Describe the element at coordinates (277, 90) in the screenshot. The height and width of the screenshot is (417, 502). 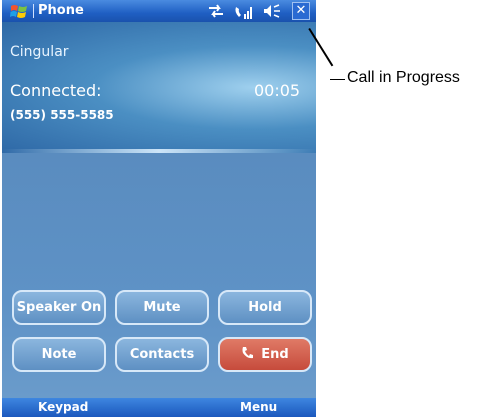
I see `call-timer: 00:05` at that location.